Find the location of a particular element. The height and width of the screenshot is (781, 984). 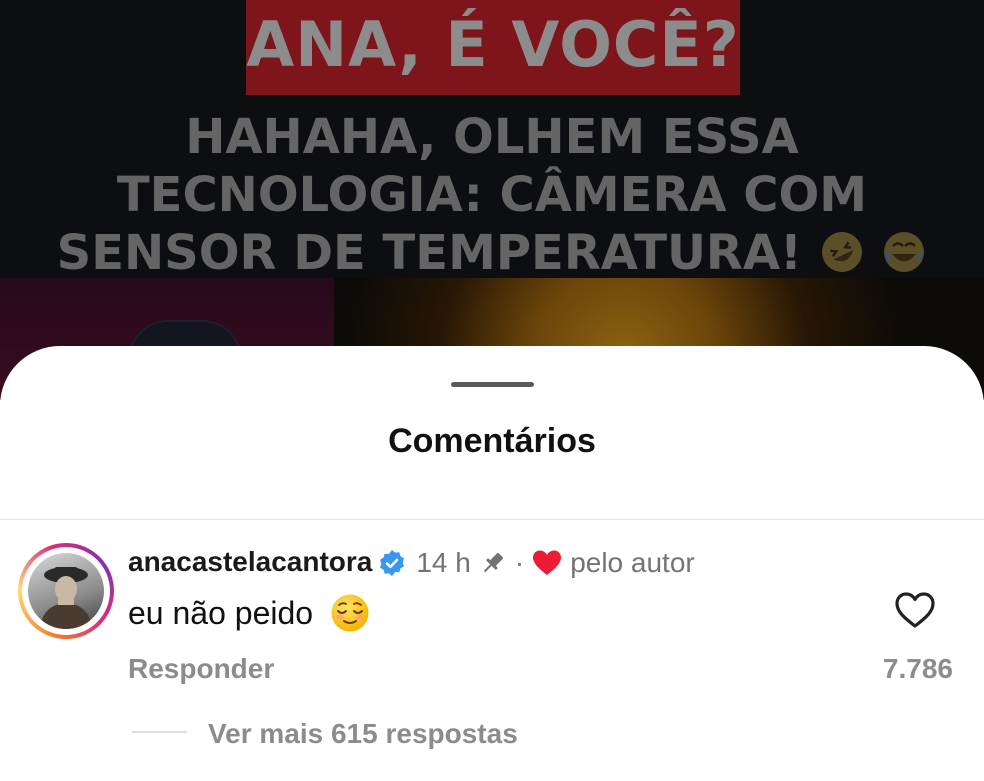

heart-like-icon is located at coordinates (915, 610).